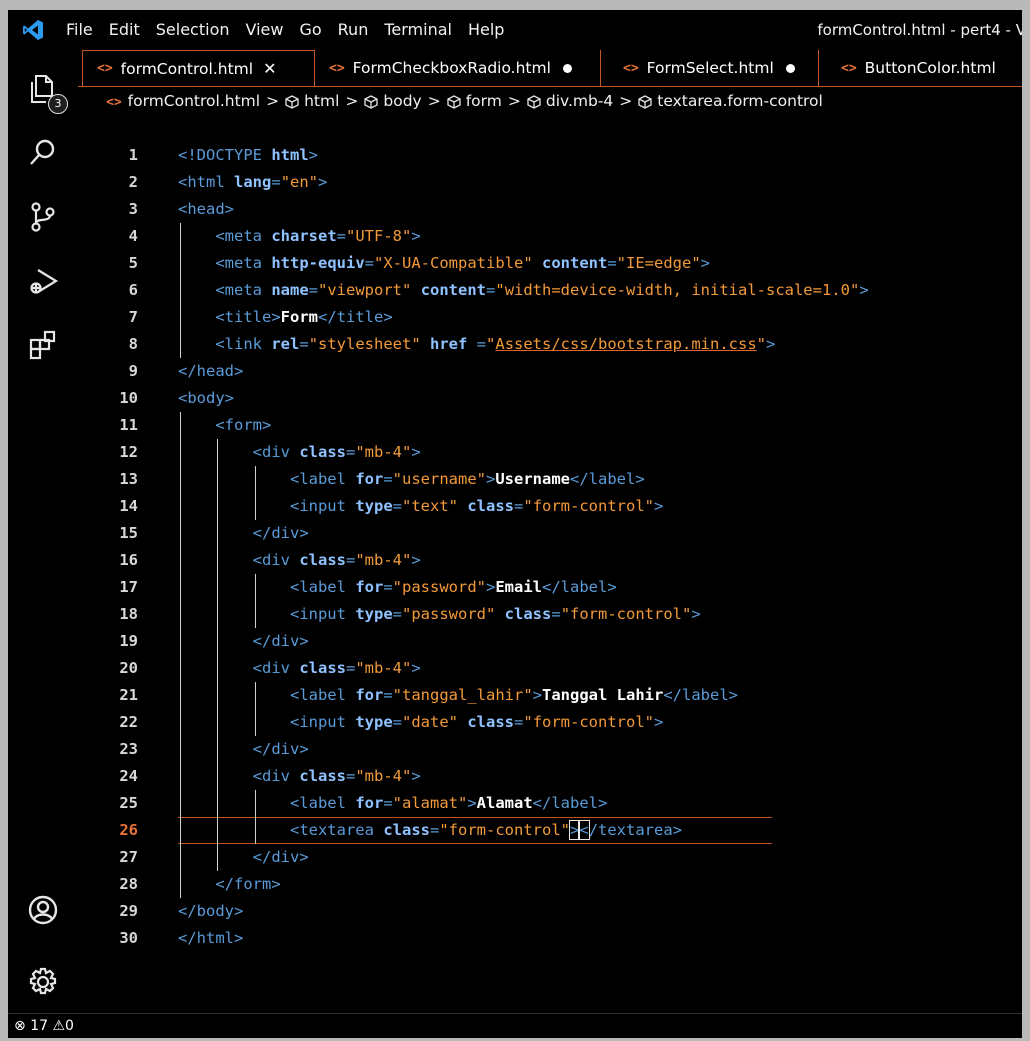  Describe the element at coordinates (79, 30) in the screenshot. I see `menu-file: File` at that location.